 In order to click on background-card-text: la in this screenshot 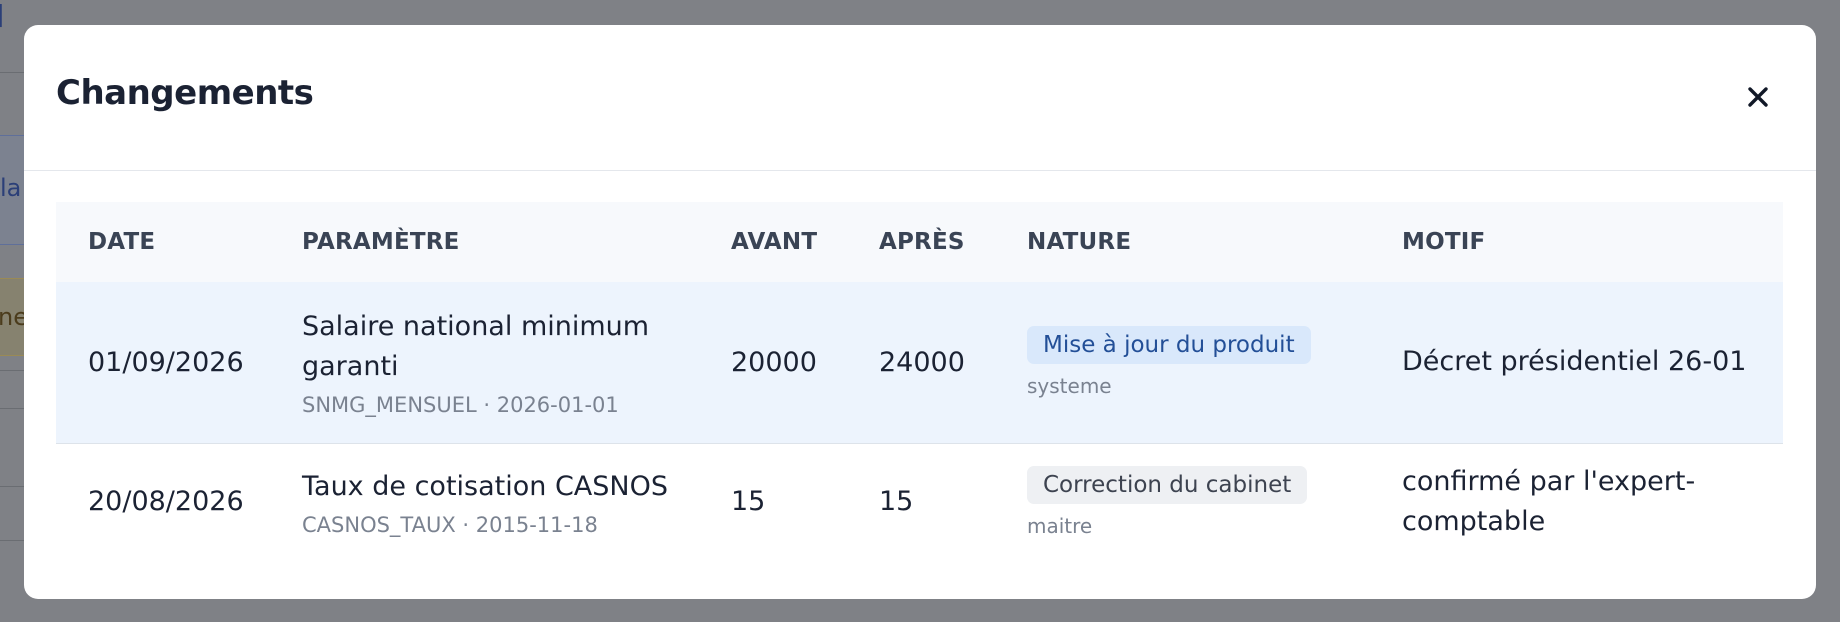, I will do `click(11, 188)`.